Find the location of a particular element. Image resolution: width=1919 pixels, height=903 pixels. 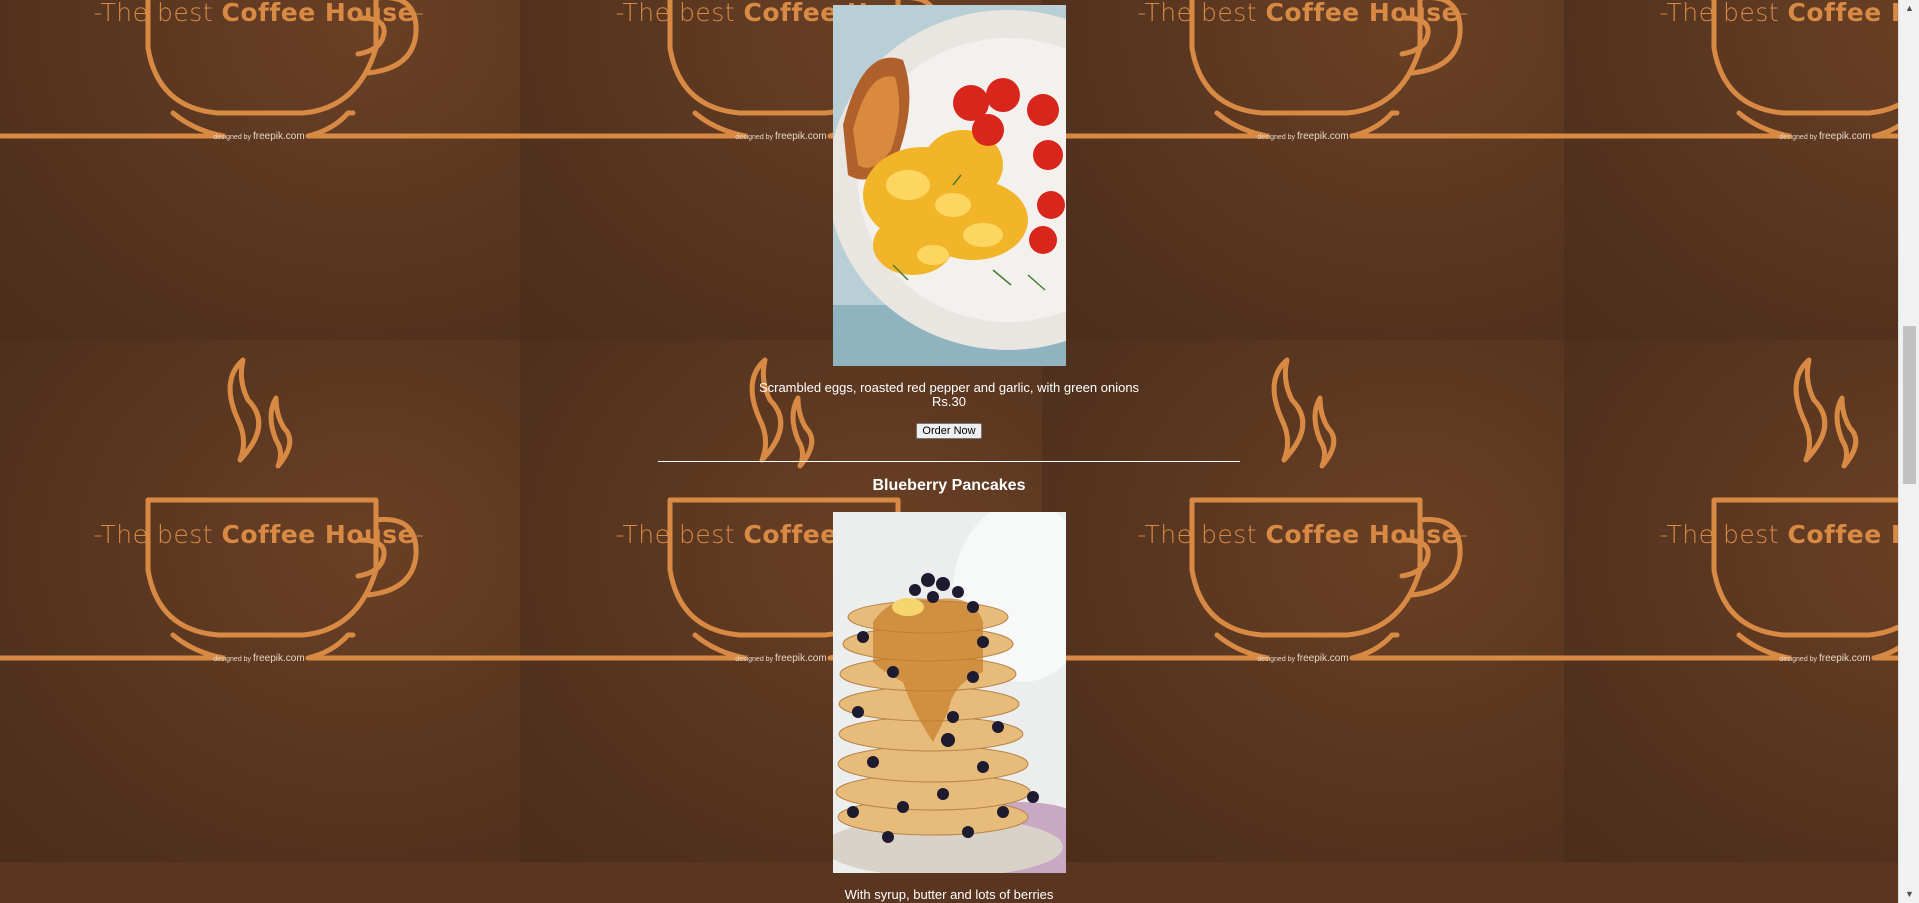

scroll-thumb is located at coordinates (1909, 405).